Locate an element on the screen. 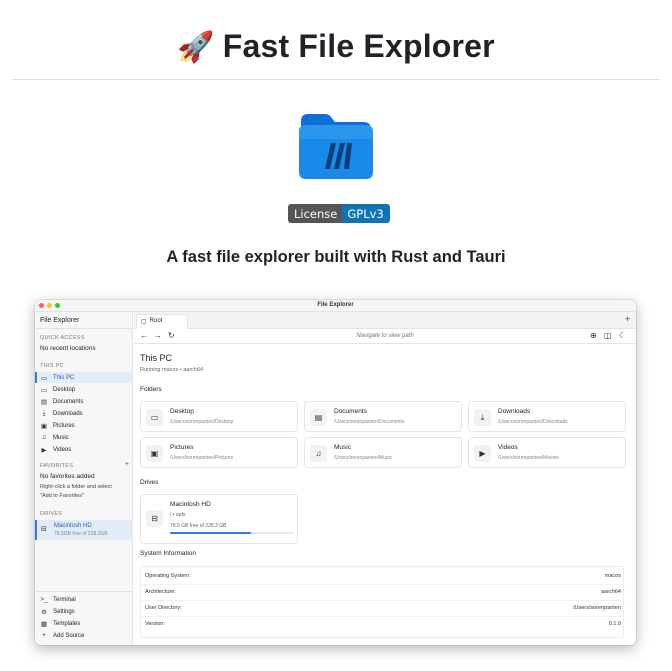 This screenshot has width=672, height=671. path-input: Navigate to view path is located at coordinates (385, 336).